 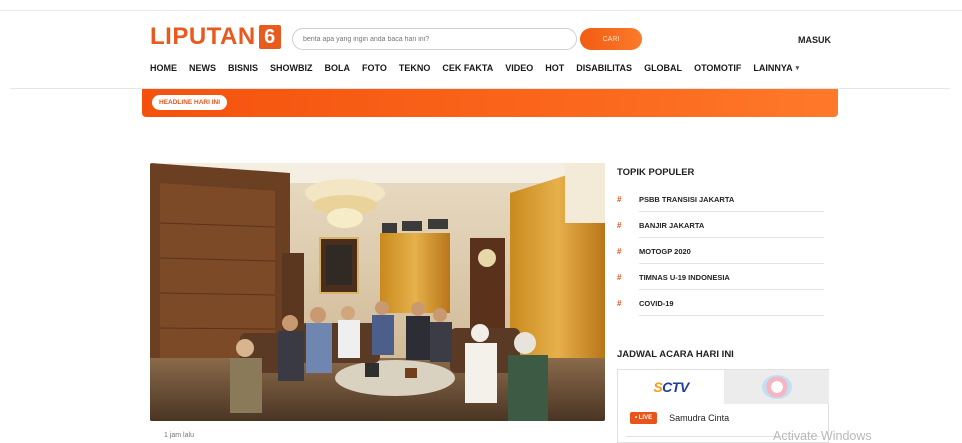 What do you see at coordinates (656, 303) in the screenshot?
I see `topic-label: COVID-19` at bounding box center [656, 303].